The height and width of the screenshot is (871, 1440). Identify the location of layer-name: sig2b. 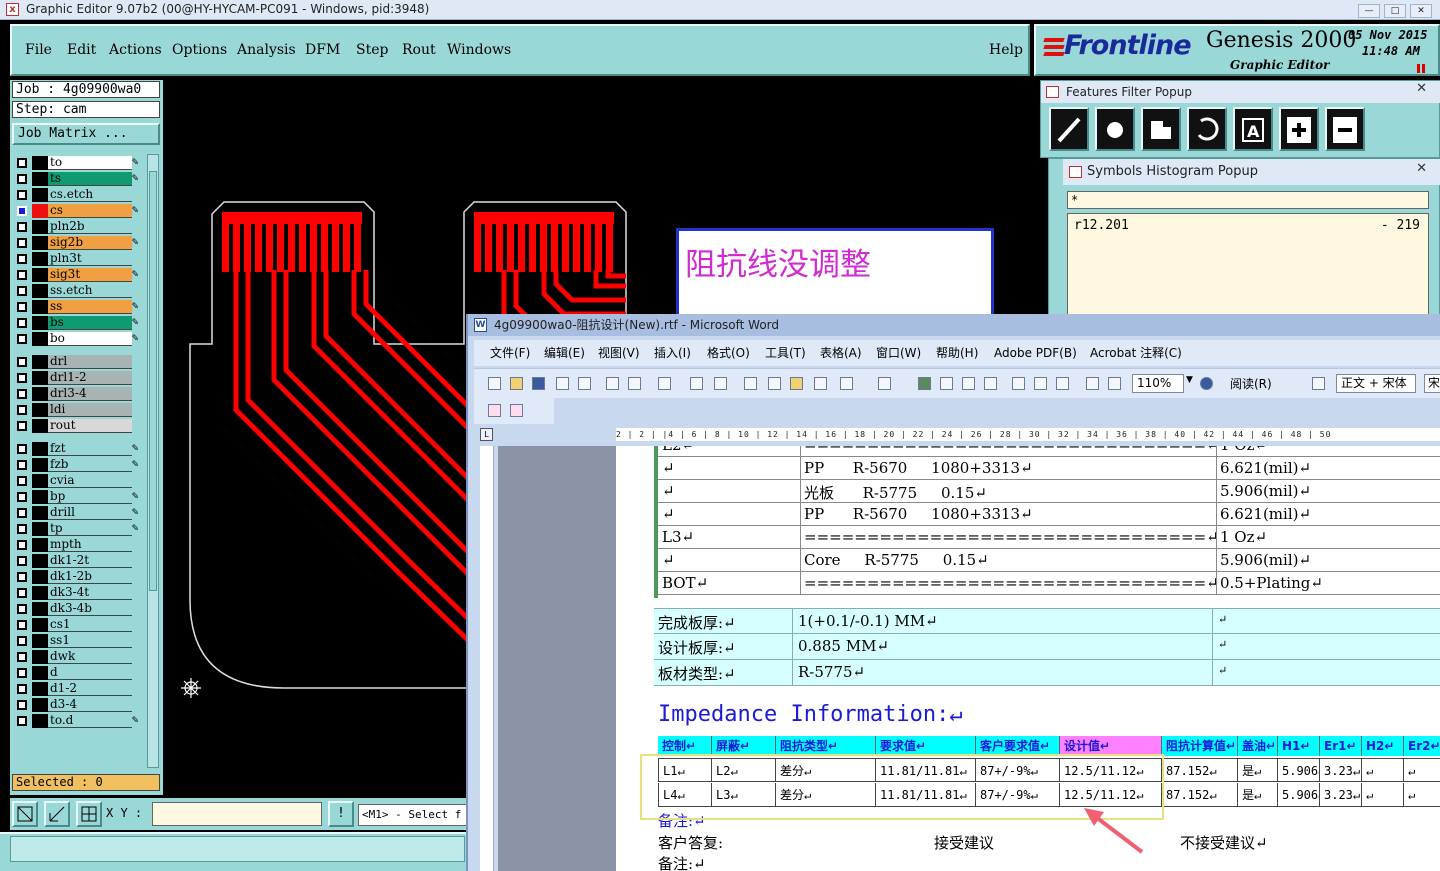
(90, 243).